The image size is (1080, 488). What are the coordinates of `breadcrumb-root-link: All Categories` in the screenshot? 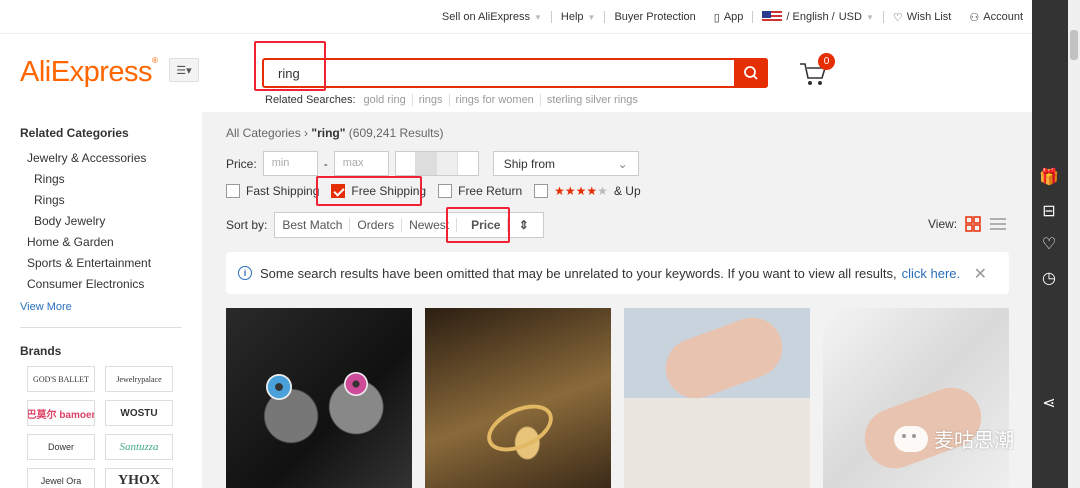 It's located at (263, 133).